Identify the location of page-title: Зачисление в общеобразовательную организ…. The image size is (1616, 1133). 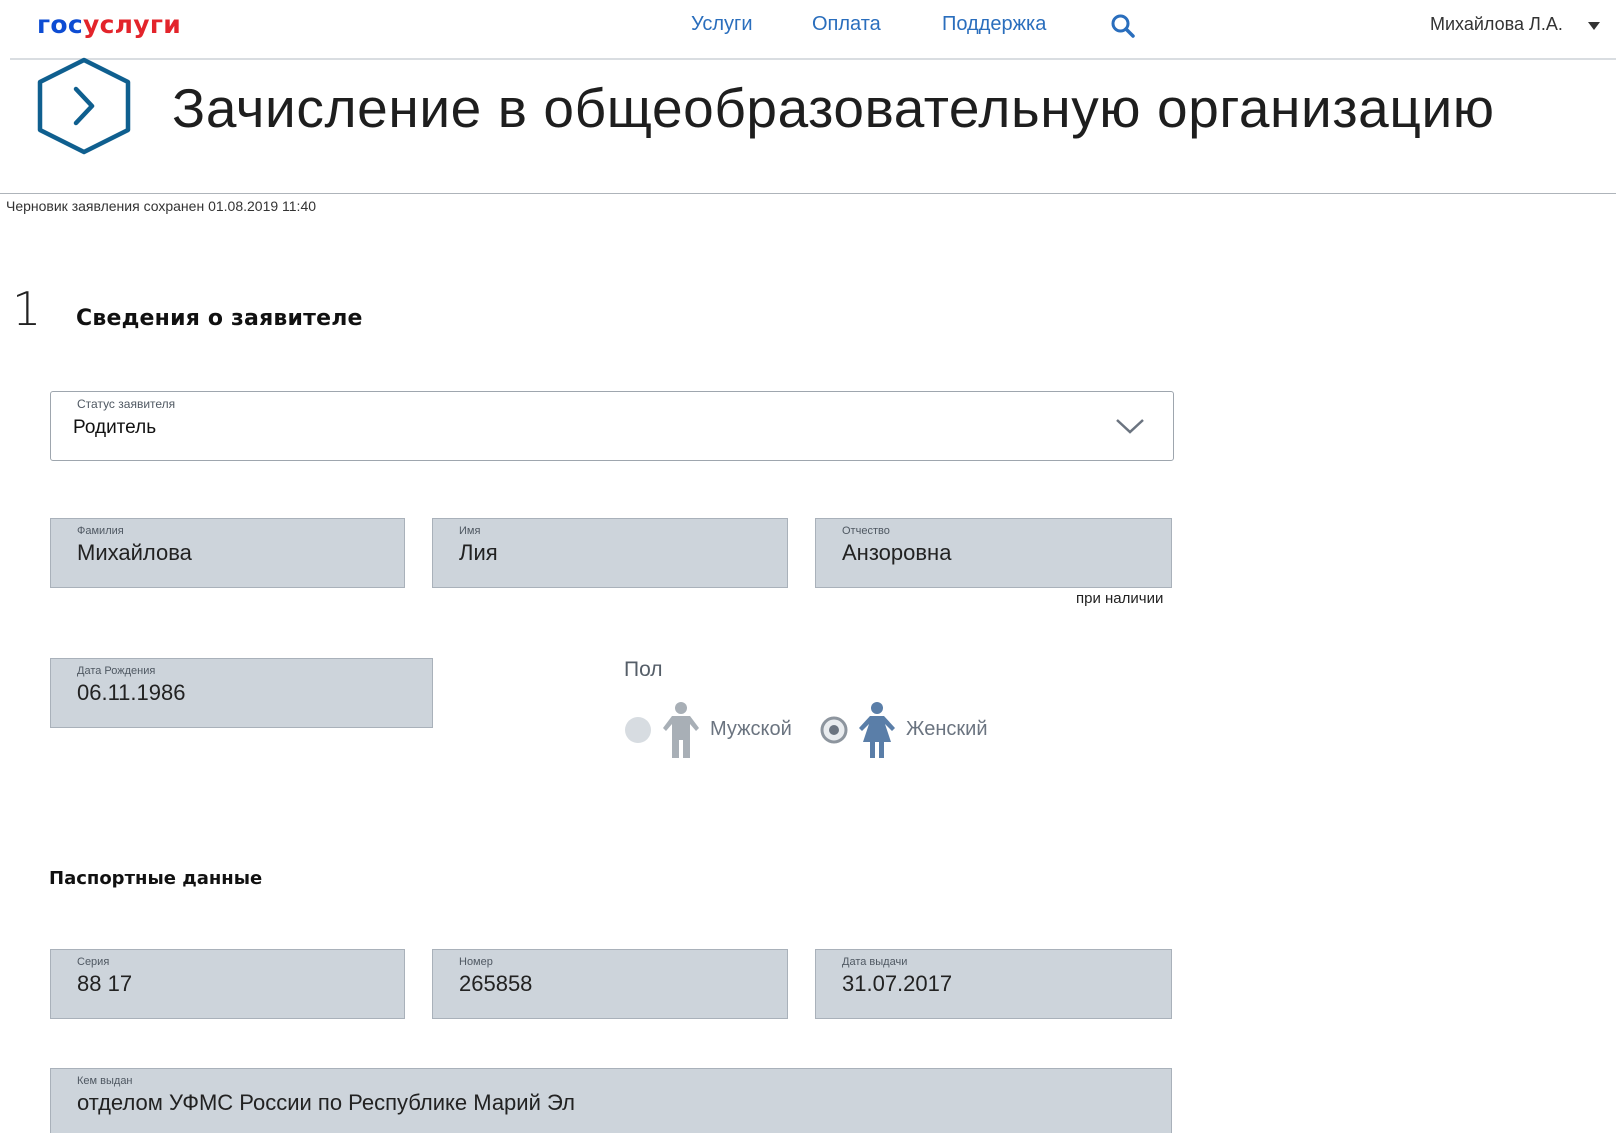
(833, 108).